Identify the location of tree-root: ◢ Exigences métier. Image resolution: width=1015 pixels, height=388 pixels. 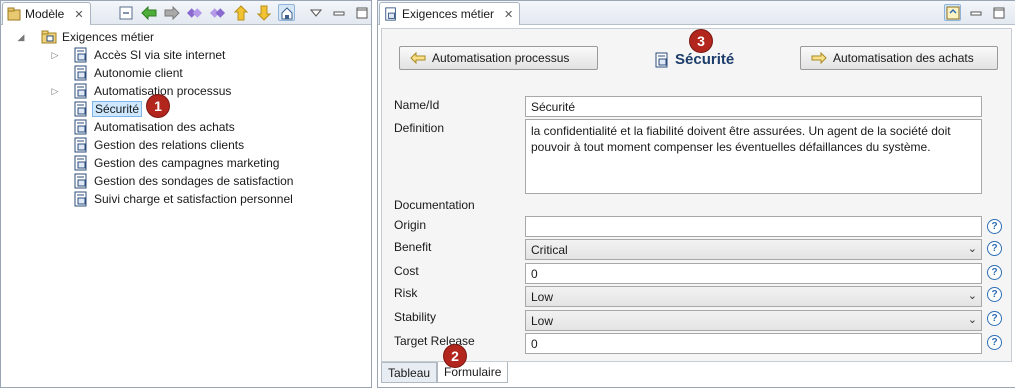
(85, 37).